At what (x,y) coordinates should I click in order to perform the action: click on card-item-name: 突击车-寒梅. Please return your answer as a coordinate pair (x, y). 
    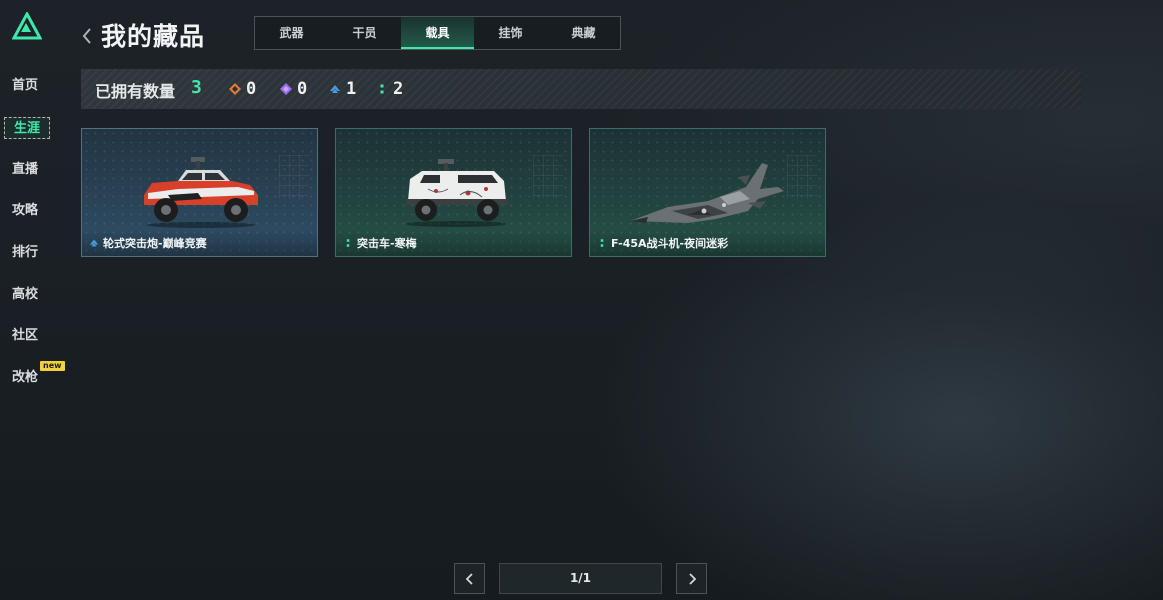
    Looking at the image, I should click on (387, 243).